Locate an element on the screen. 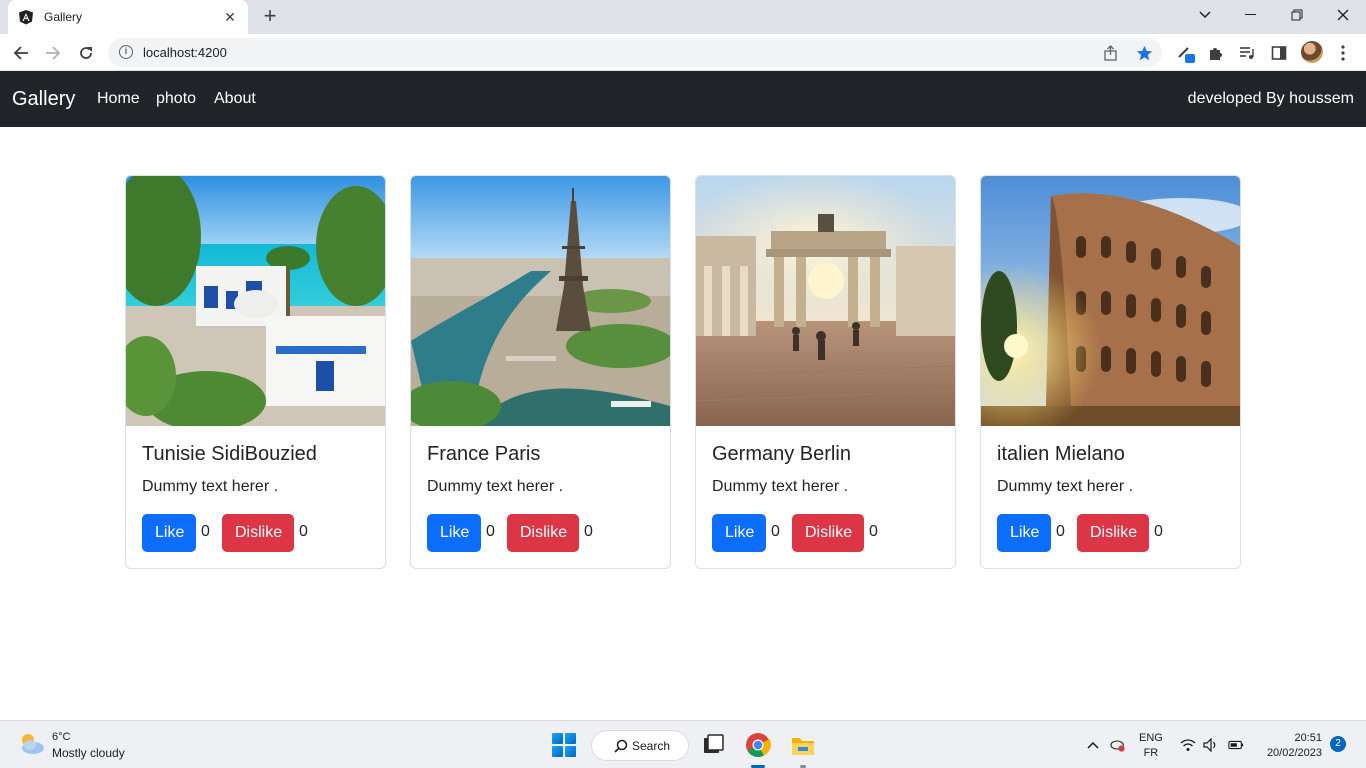  onedrive-icon is located at coordinates (1118, 745).